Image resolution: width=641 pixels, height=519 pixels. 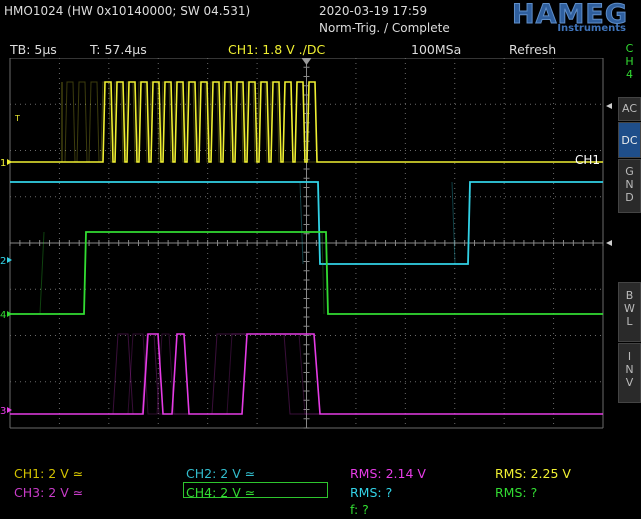 What do you see at coordinates (306, 61) in the screenshot?
I see `trigger-position-marker` at bounding box center [306, 61].